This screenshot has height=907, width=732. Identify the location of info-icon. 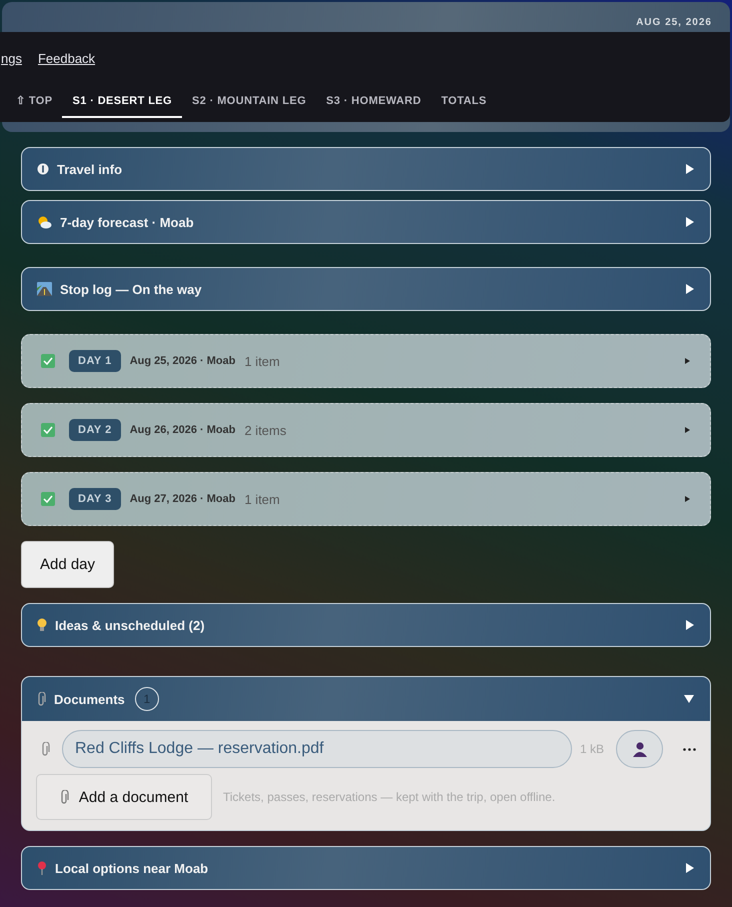
(43, 169).